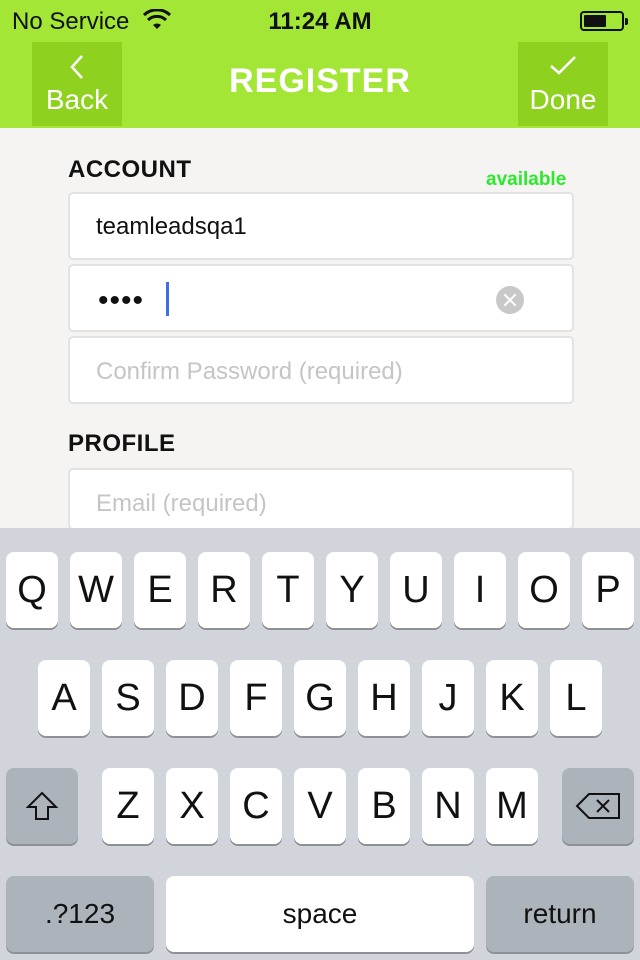  Describe the element at coordinates (320, 64) in the screenshot. I see `navigation-bar: No Service 11:24 AM Back REGISTER Done` at that location.